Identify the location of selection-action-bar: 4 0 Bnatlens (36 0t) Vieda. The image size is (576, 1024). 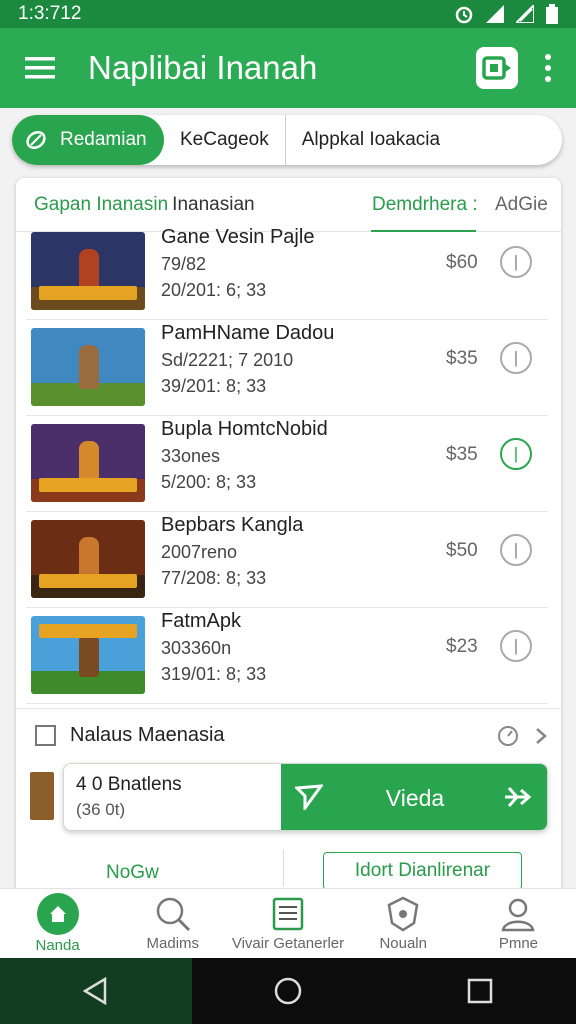
(305, 797).